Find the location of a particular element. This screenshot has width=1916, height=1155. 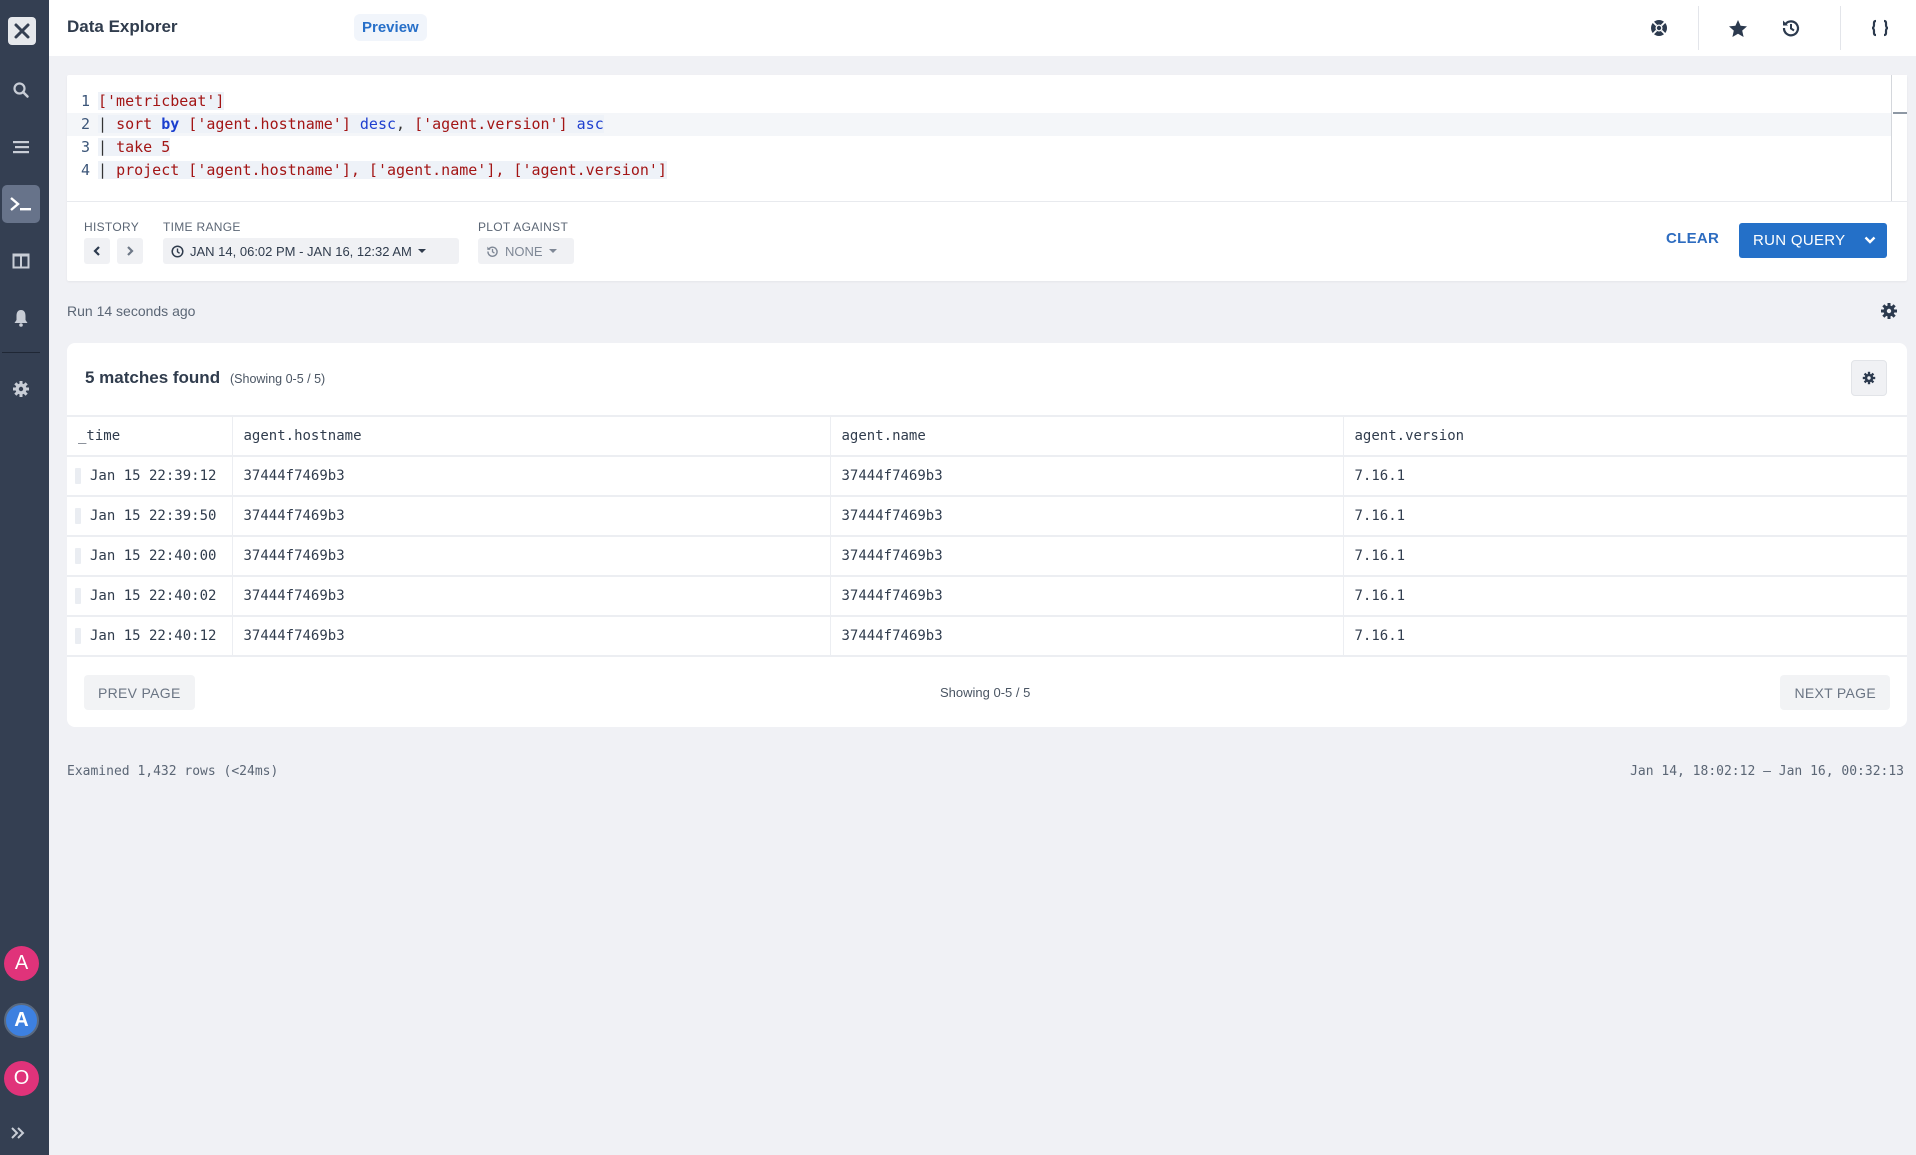

code-token: sort is located at coordinates (139, 124).